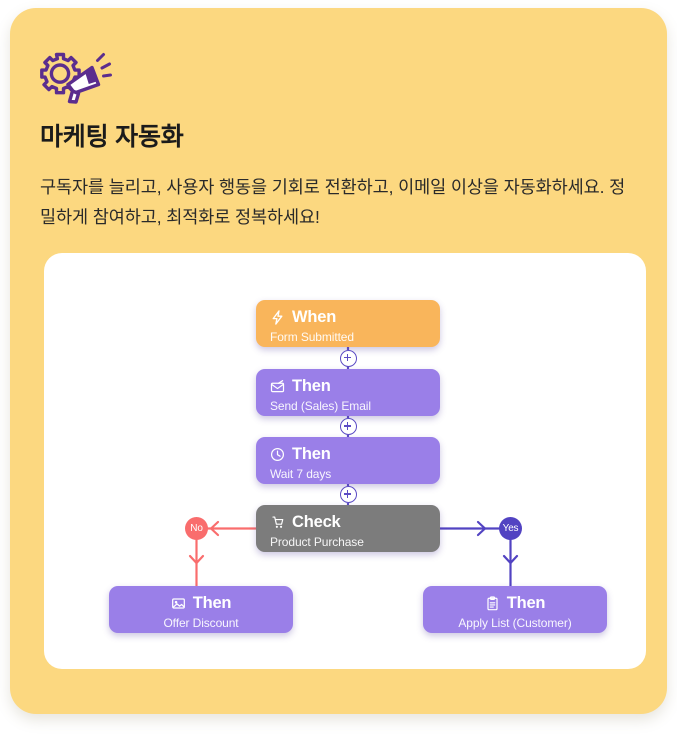 This screenshot has width=677, height=737. What do you see at coordinates (277, 454) in the screenshot?
I see `clock-icon` at bounding box center [277, 454].